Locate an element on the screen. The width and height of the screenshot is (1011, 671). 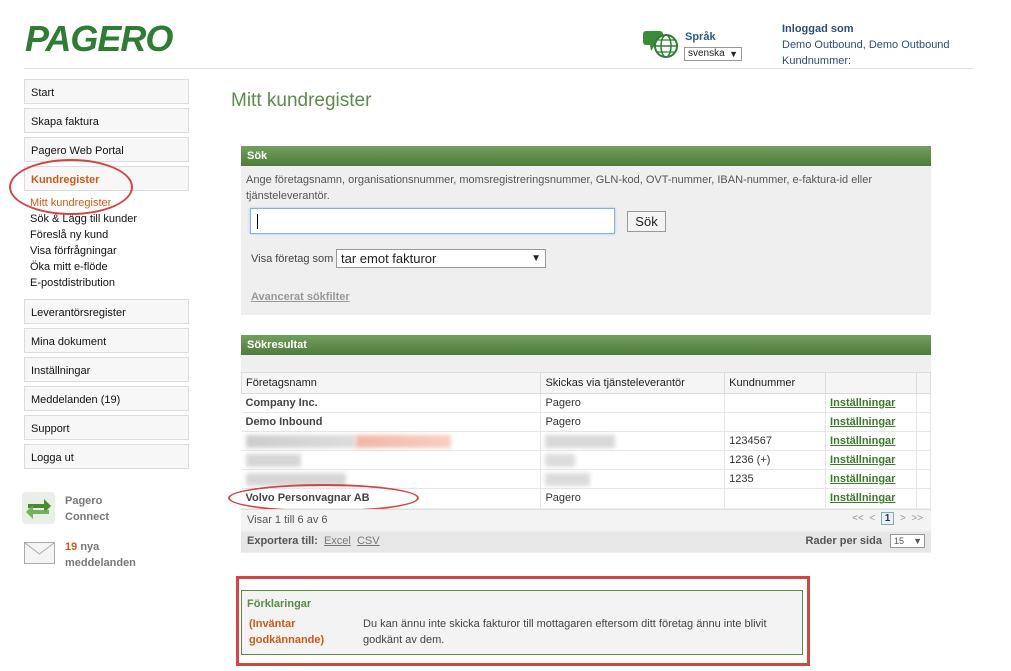
pager-current: 1 is located at coordinates (887, 518).